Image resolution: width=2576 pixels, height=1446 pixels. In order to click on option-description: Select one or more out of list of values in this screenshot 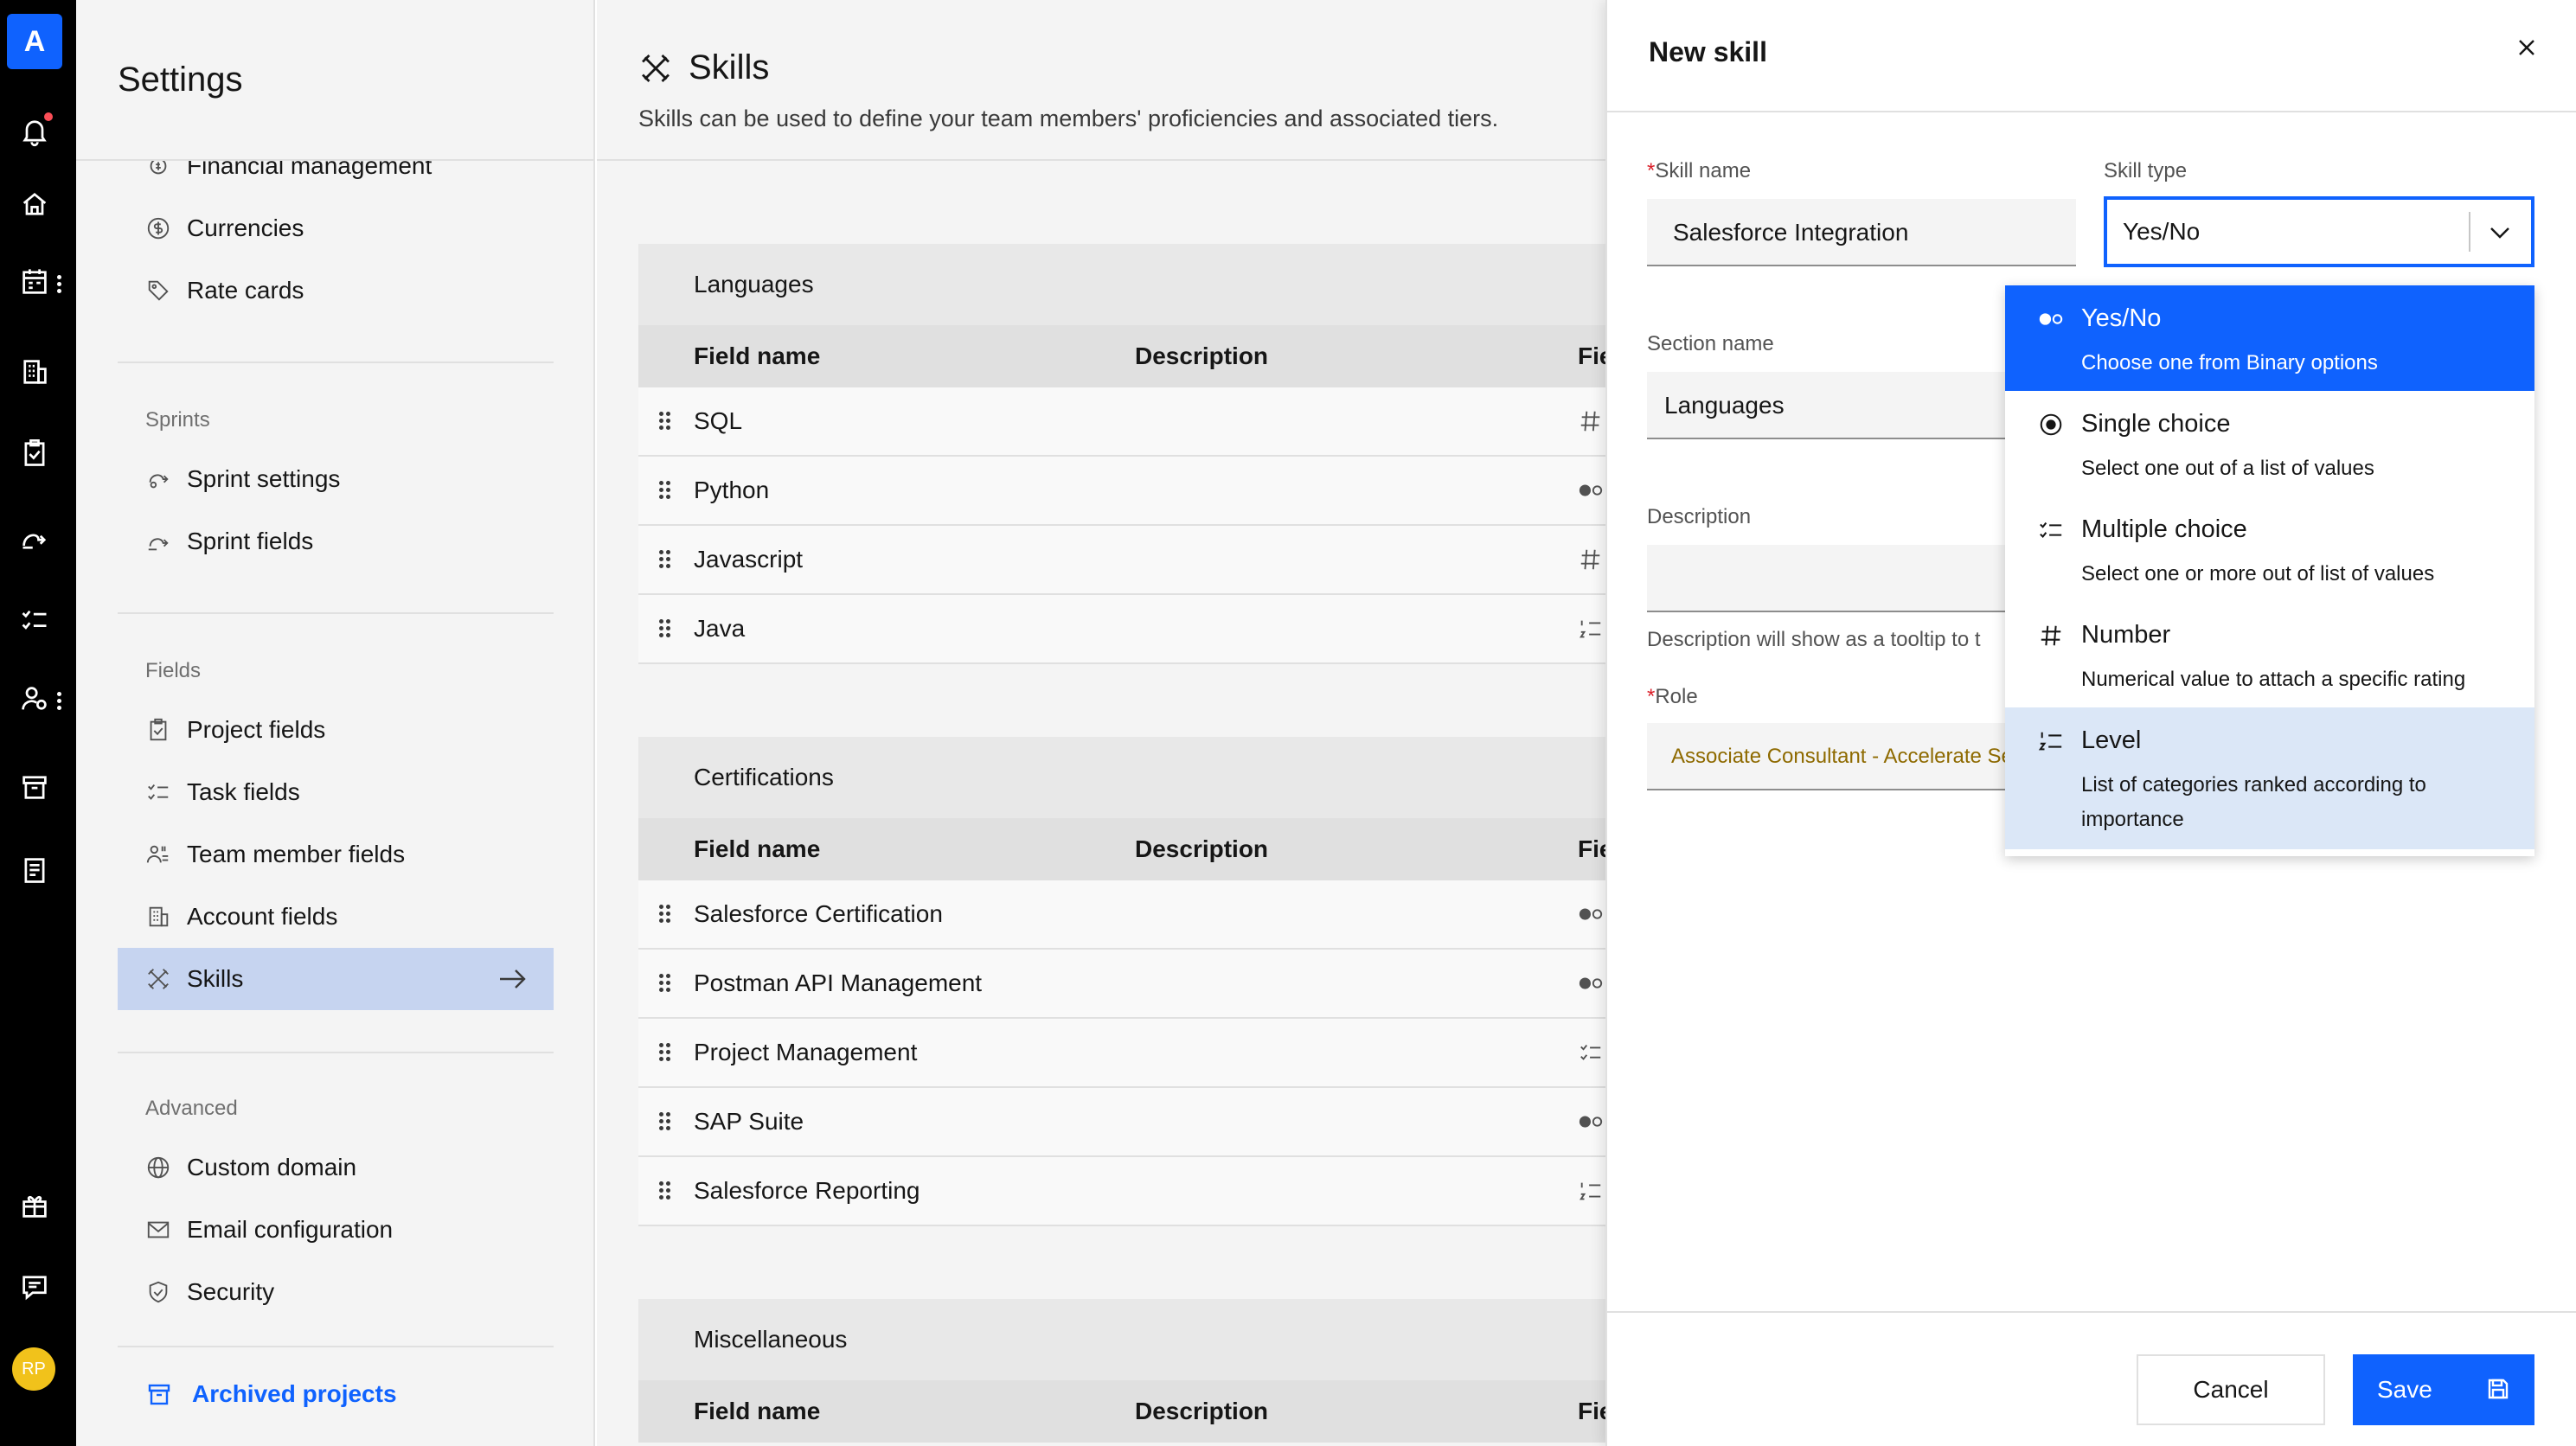, I will do `click(2258, 574)`.